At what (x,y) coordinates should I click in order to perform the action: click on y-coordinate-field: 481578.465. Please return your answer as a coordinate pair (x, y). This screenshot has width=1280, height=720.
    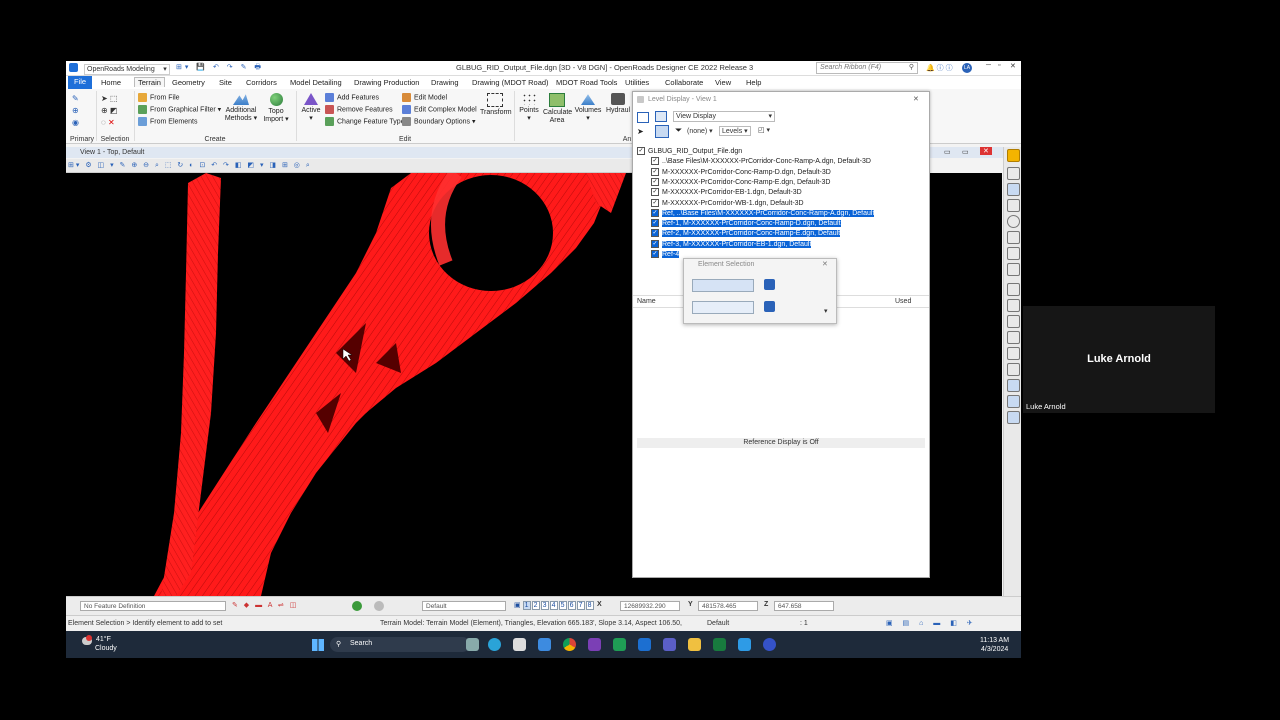
    Looking at the image, I should click on (728, 606).